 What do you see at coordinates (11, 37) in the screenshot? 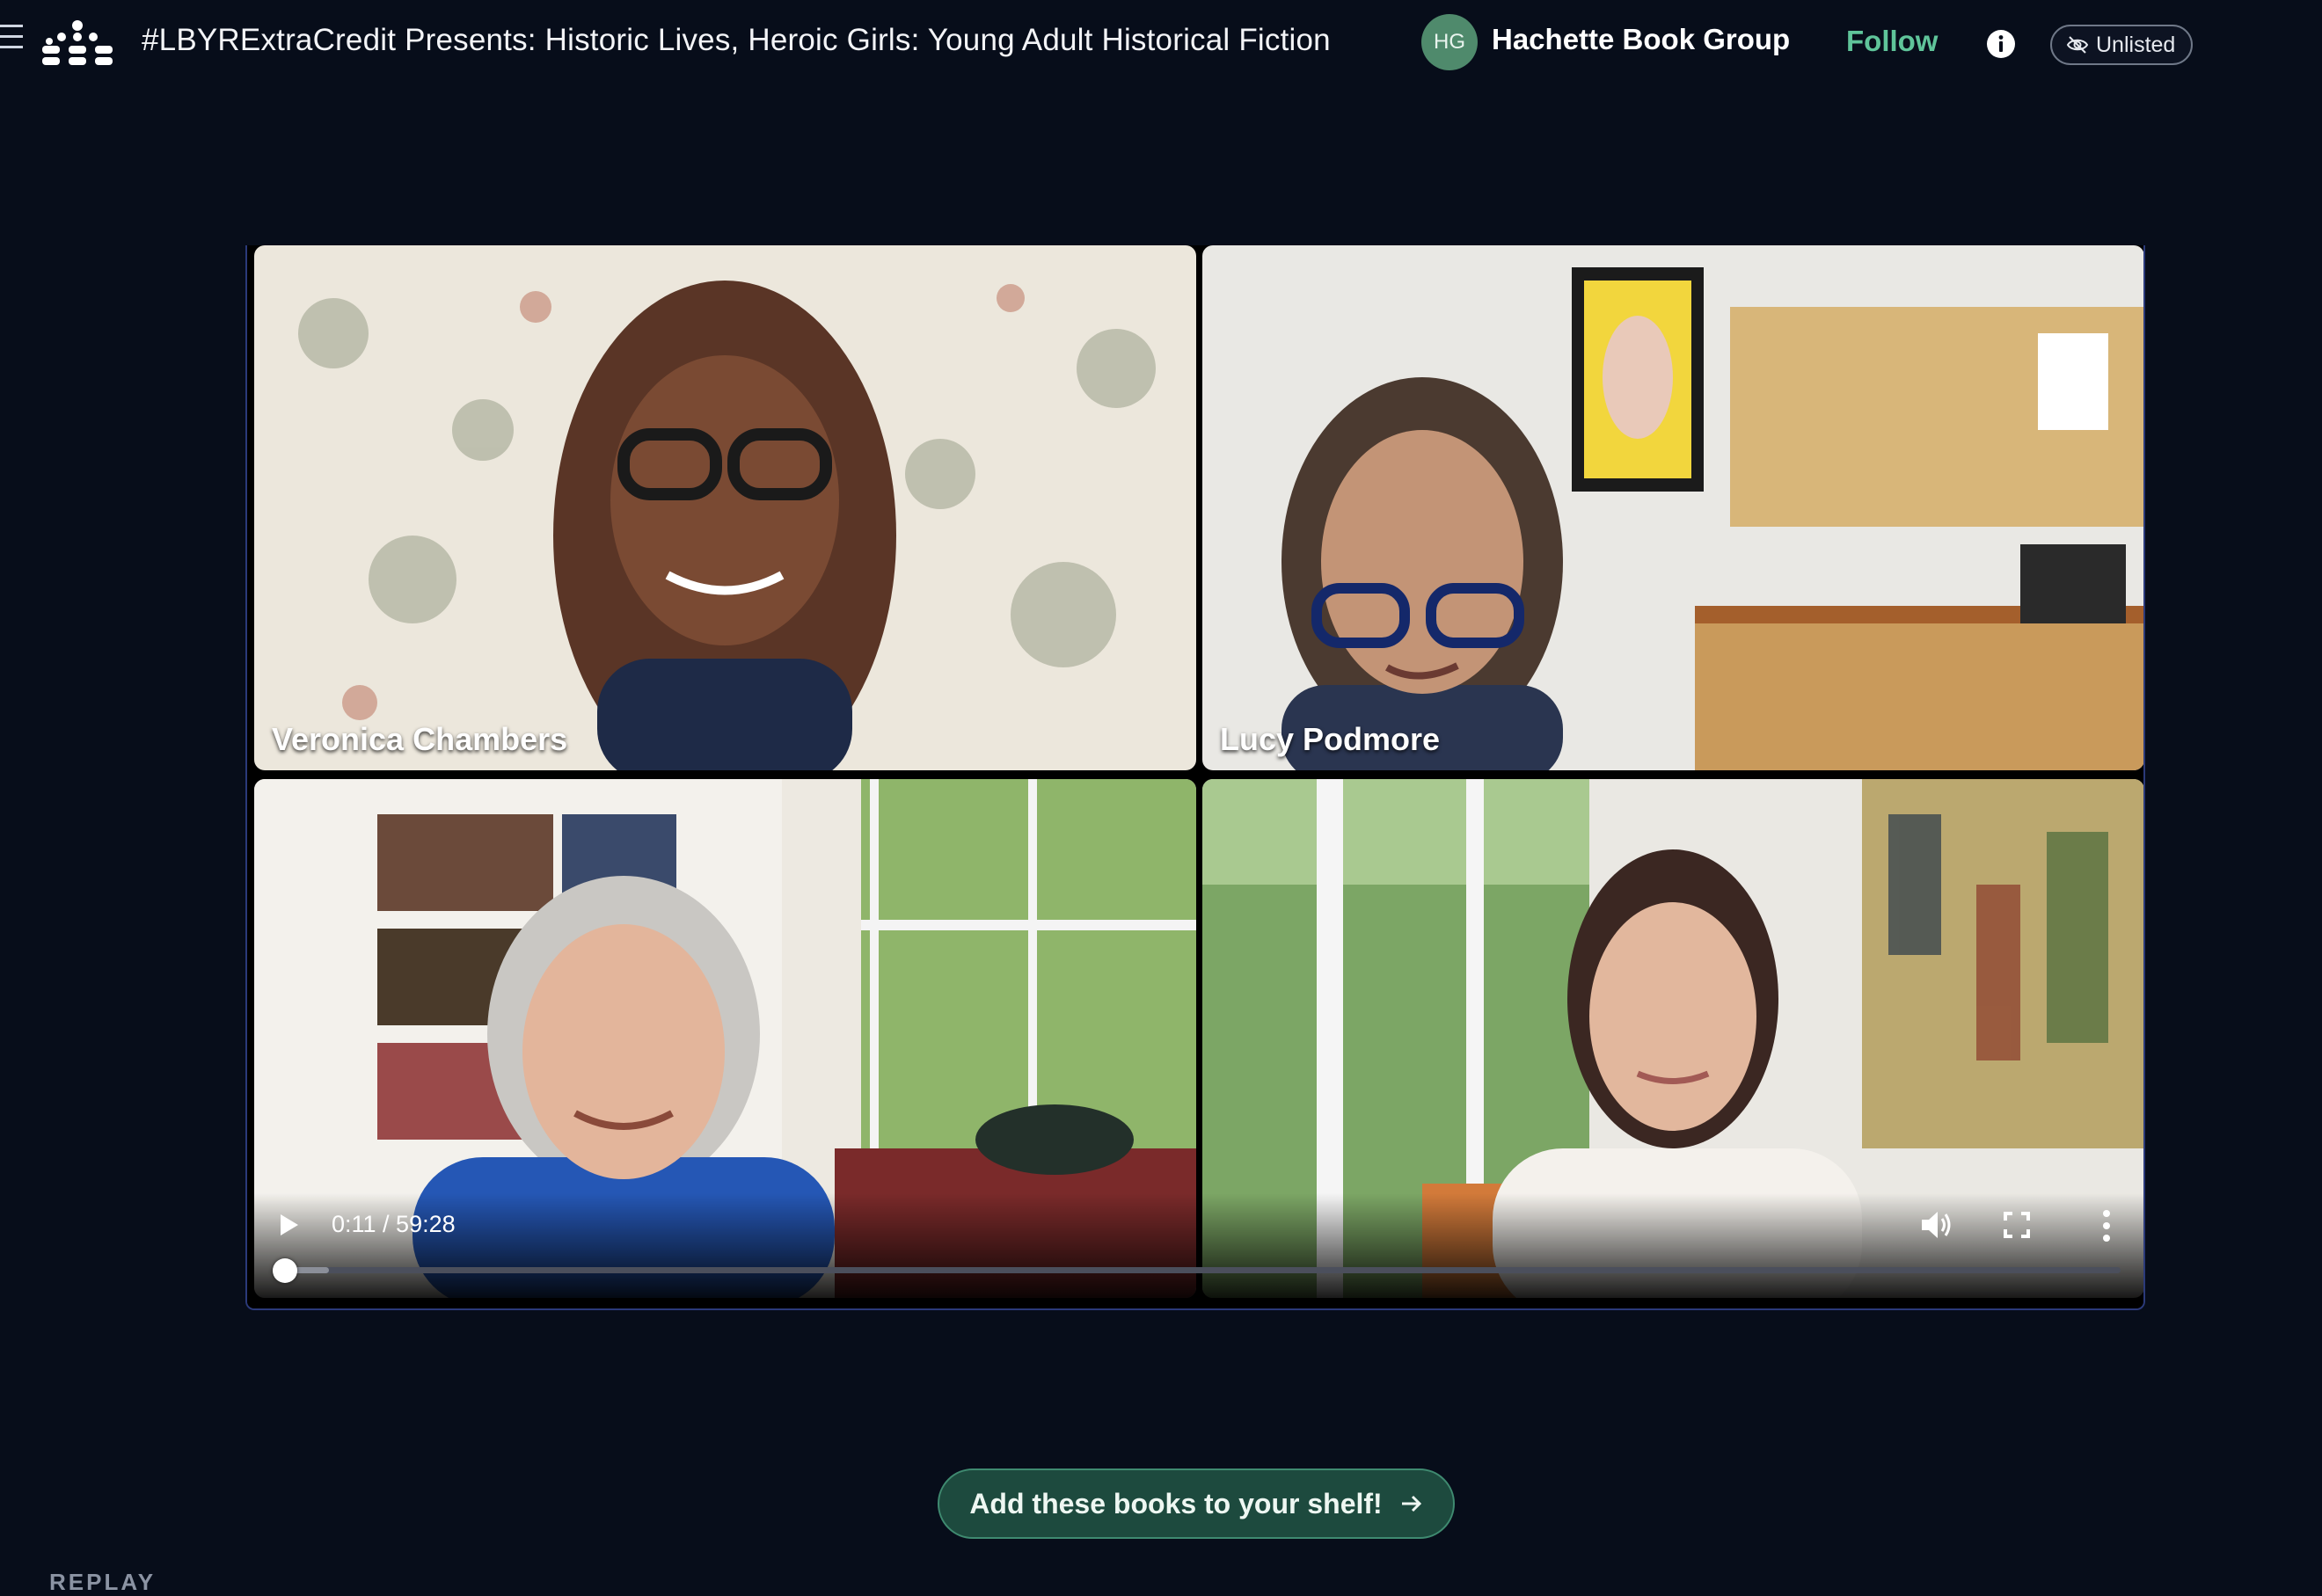
I see `menu-icon` at bounding box center [11, 37].